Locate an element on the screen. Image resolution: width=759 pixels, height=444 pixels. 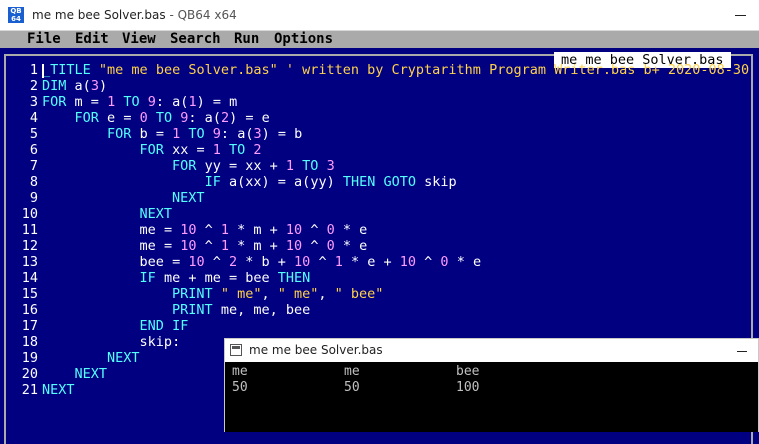
code-line: END IF is located at coordinates (399, 326).